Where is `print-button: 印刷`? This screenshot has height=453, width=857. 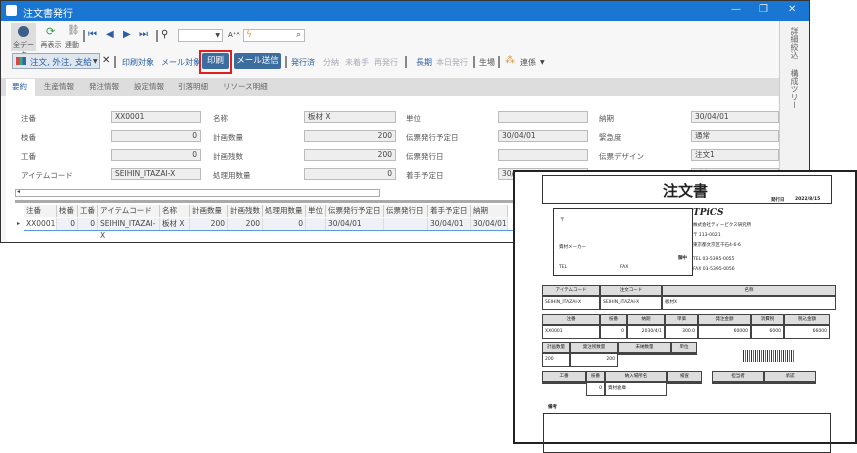 print-button: 印刷 is located at coordinates (215, 61).